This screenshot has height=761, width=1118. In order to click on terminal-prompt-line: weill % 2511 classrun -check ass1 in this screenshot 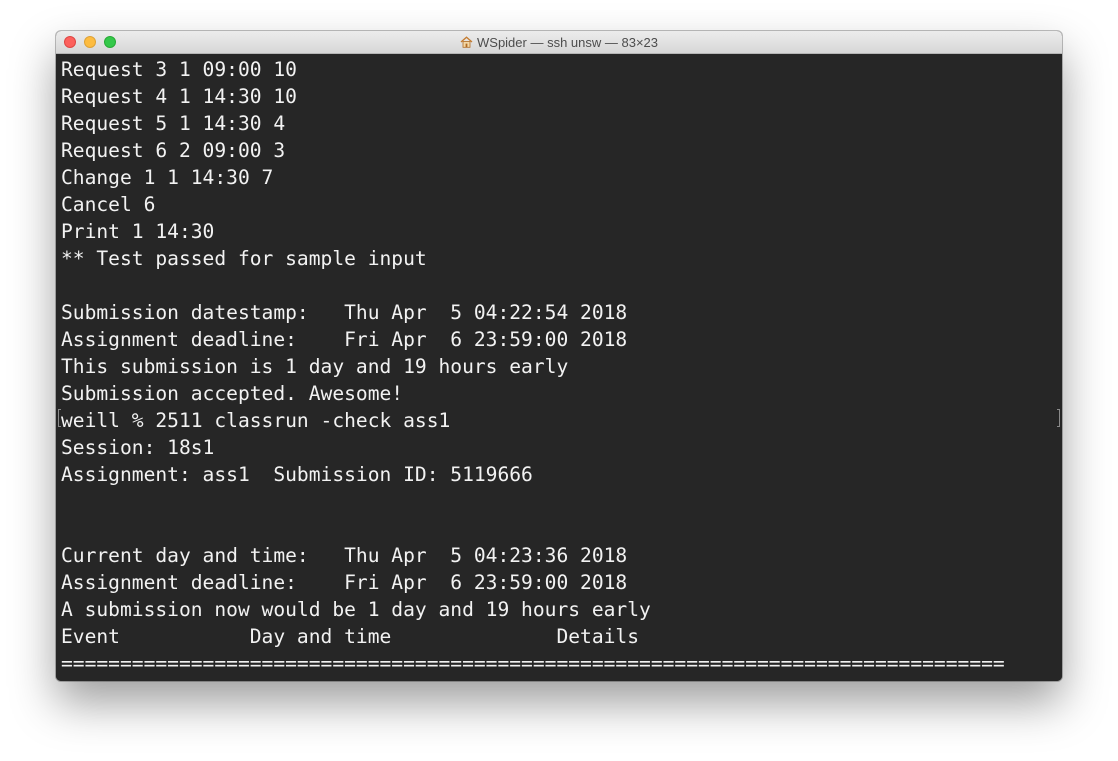, I will do `click(256, 420)`.